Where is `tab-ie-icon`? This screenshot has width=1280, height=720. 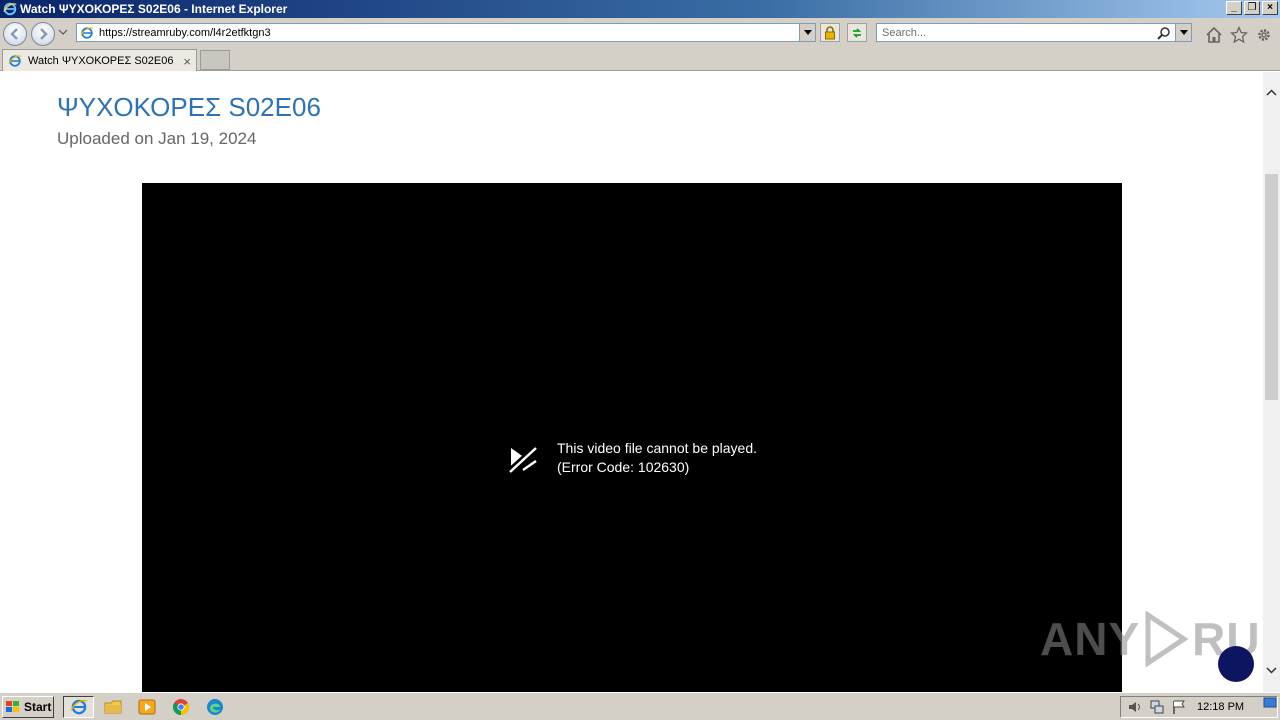 tab-ie-icon is located at coordinates (15, 60).